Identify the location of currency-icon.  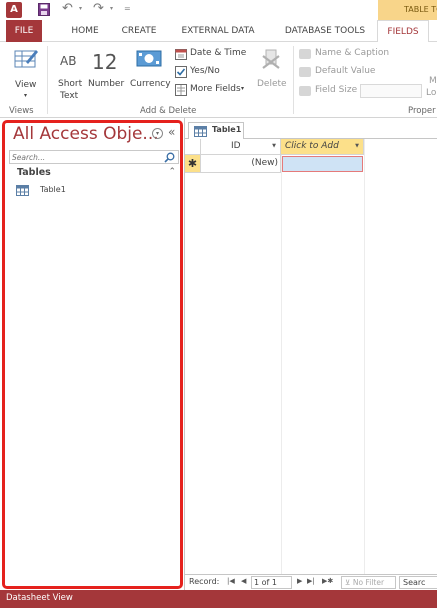
(149, 58).